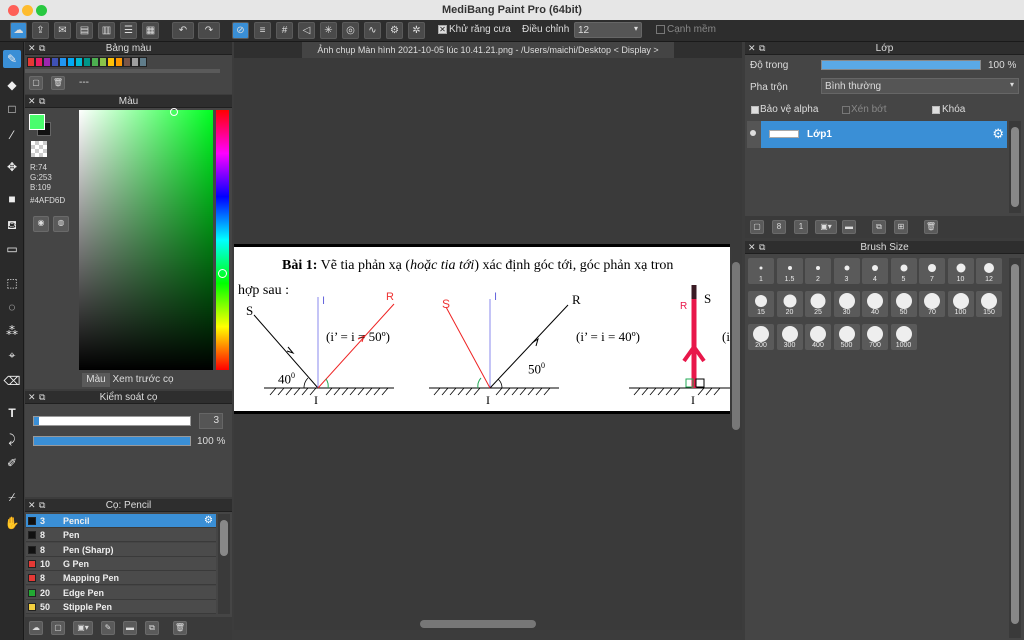  I want to click on note-icon: ▤, so click(84, 30).